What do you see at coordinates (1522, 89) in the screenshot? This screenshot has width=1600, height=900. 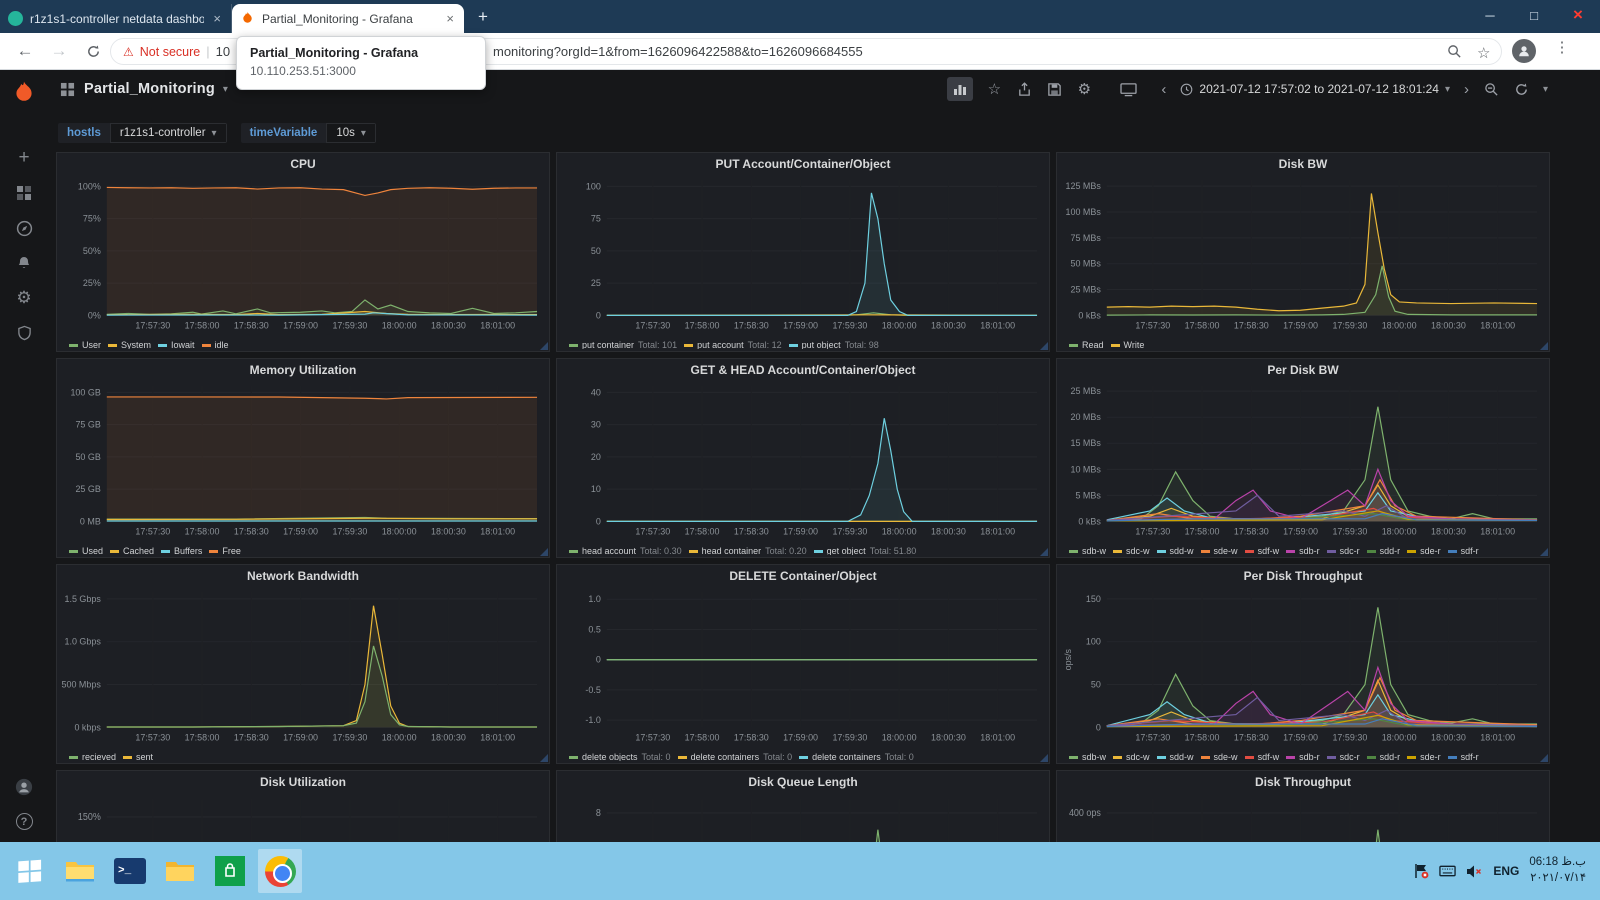 I see `refresh-icon` at bounding box center [1522, 89].